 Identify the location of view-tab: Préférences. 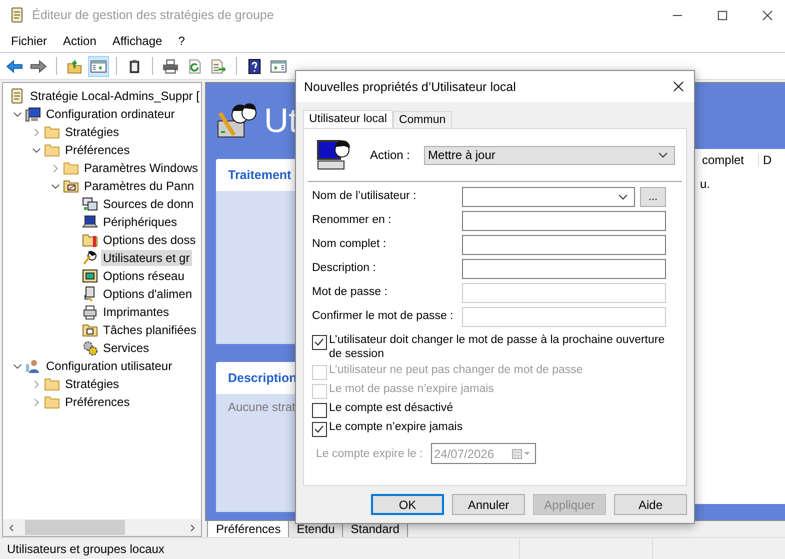
(248, 529).